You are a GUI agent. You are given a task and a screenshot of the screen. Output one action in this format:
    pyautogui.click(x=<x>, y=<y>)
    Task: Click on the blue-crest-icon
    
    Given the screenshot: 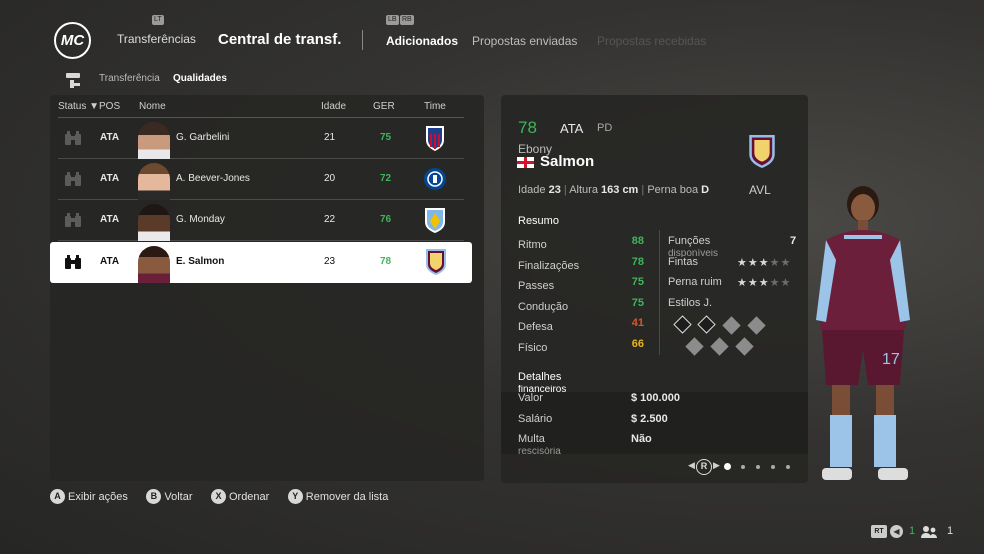 What is the action you would take?
    pyautogui.click(x=435, y=220)
    